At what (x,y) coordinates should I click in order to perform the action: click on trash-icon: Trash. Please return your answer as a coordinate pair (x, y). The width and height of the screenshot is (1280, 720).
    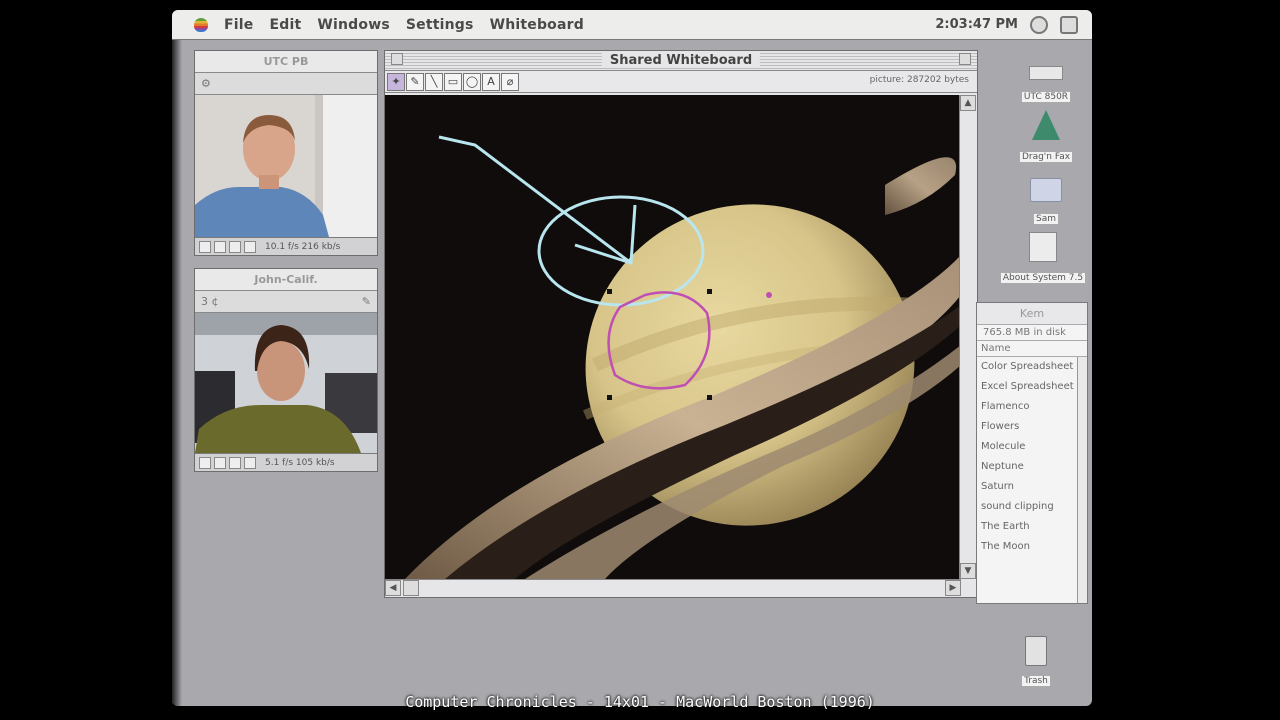
    Looking at the image, I should click on (1036, 661).